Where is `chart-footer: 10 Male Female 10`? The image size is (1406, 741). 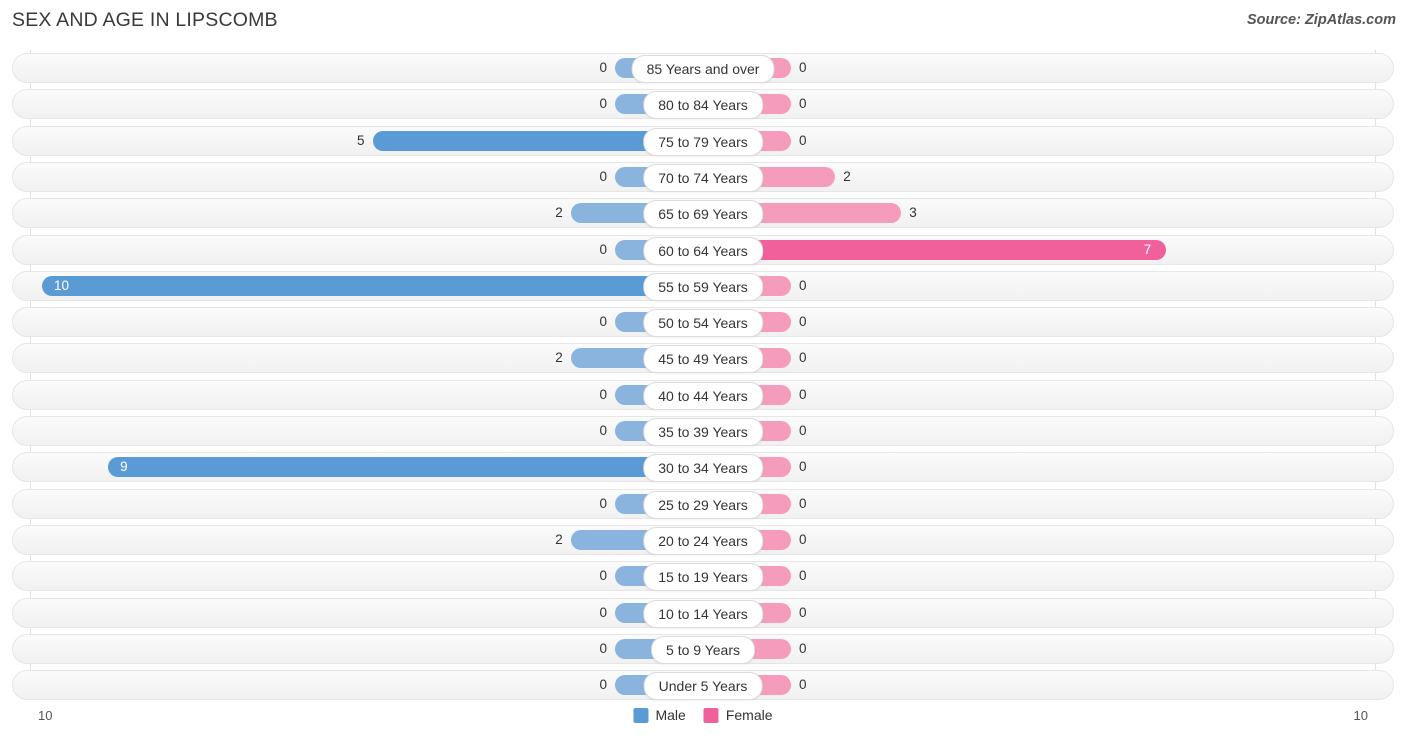 chart-footer: 10 Male Female 10 is located at coordinates (703, 720).